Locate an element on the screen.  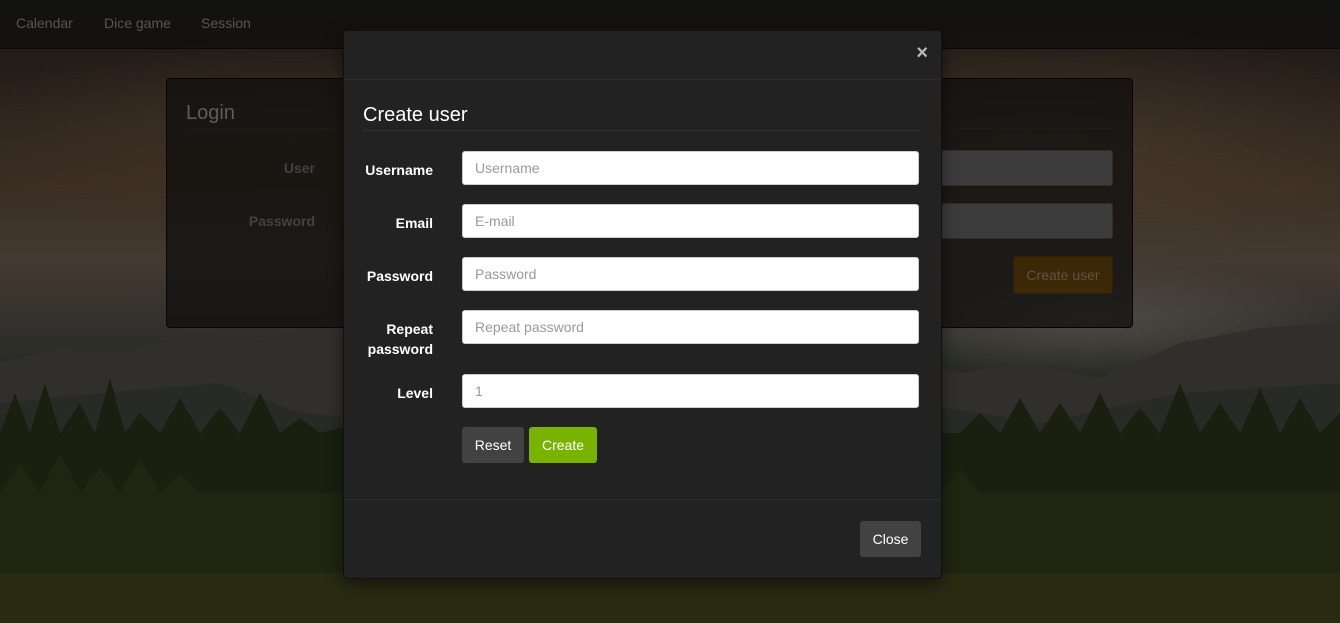
repeat-password-input is located at coordinates (690, 327).